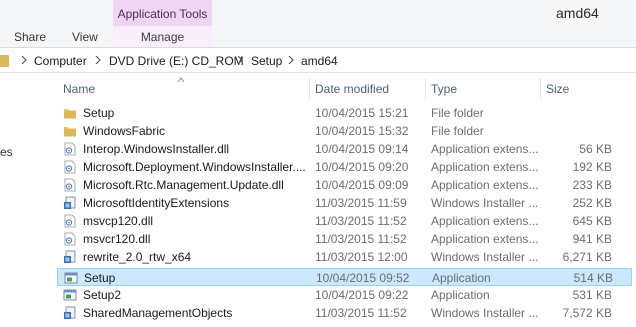  I want to click on breadcrumb-amd64: amd64, so click(319, 61).